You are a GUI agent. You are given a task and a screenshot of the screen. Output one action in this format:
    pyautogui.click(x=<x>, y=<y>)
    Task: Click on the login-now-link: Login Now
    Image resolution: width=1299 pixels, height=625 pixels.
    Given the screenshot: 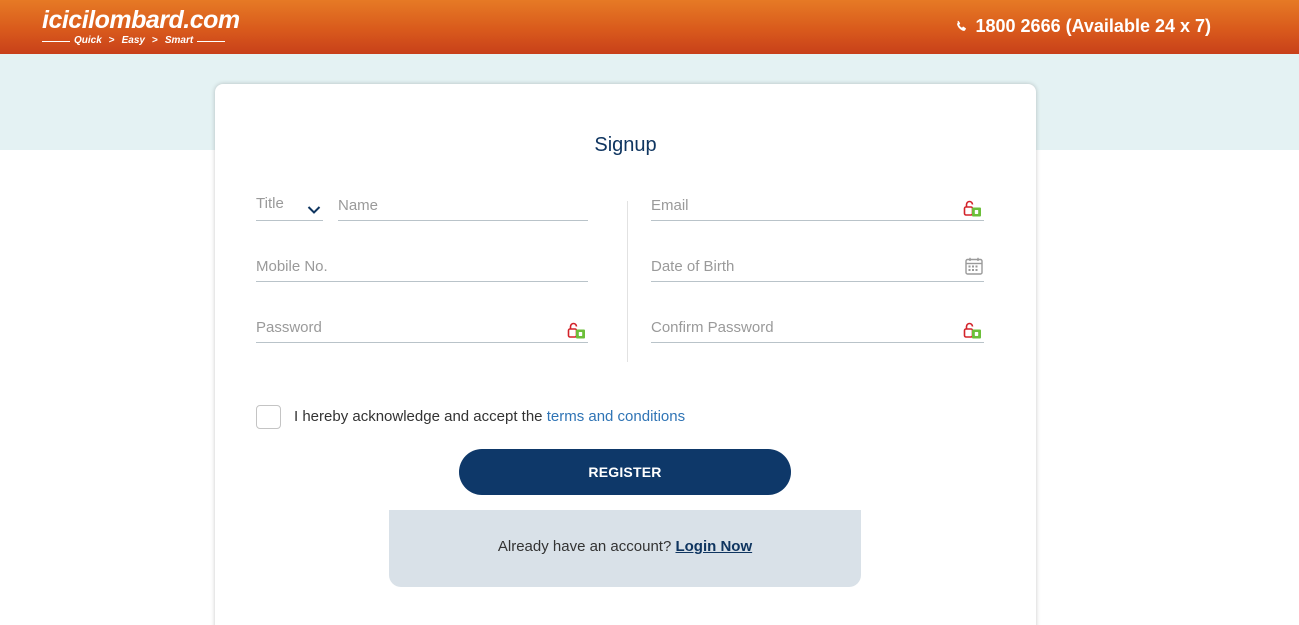 What is the action you would take?
    pyautogui.click(x=713, y=546)
    